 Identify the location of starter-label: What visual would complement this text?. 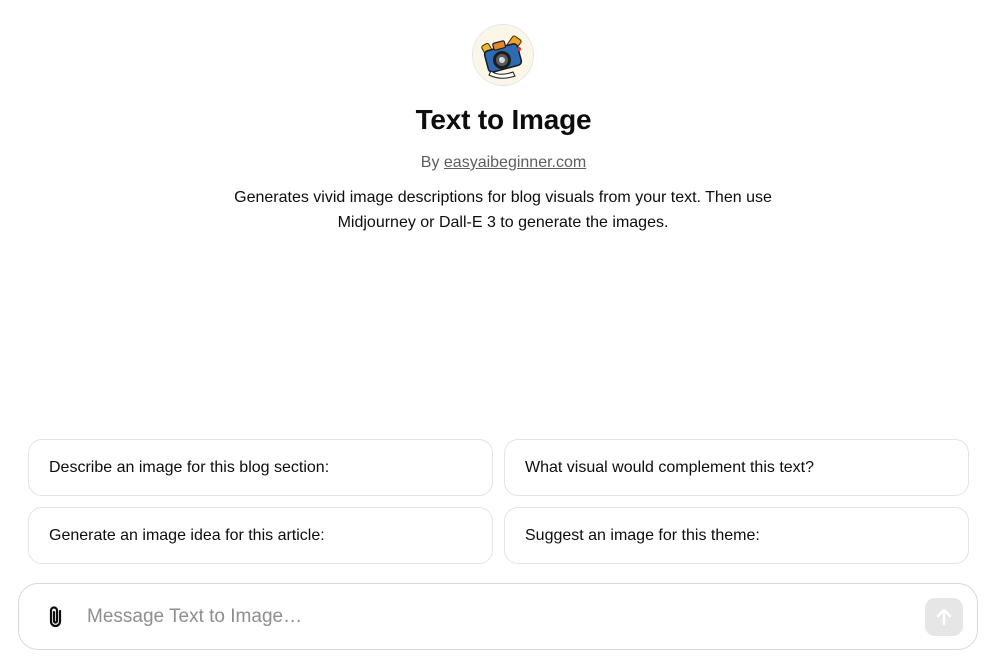
(670, 467).